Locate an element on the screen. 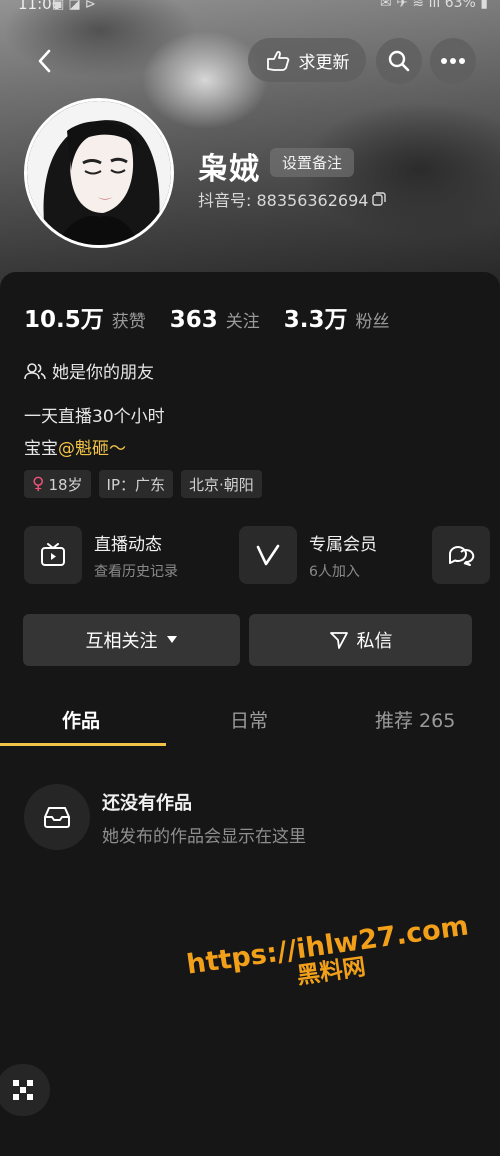 Image resolution: width=500 pixels, height=1156 pixels. signal-icons: ✉ ✈ ≋ ıll is located at coordinates (412, 5).